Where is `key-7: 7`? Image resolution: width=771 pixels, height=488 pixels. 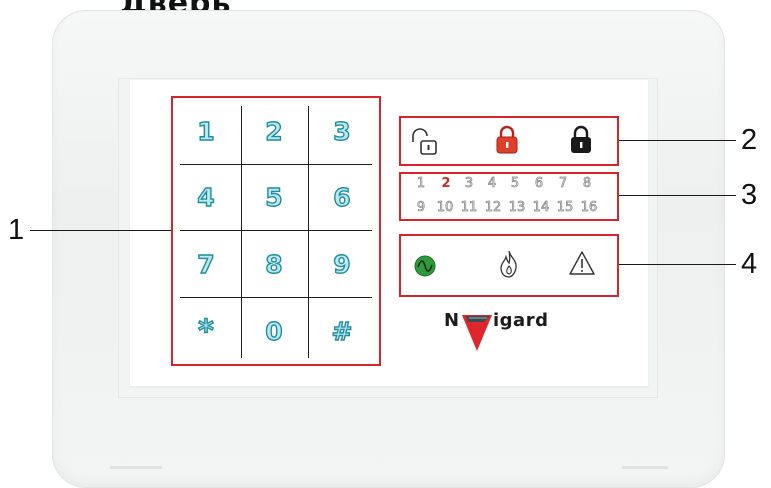
key-7: 7 is located at coordinates (206, 264).